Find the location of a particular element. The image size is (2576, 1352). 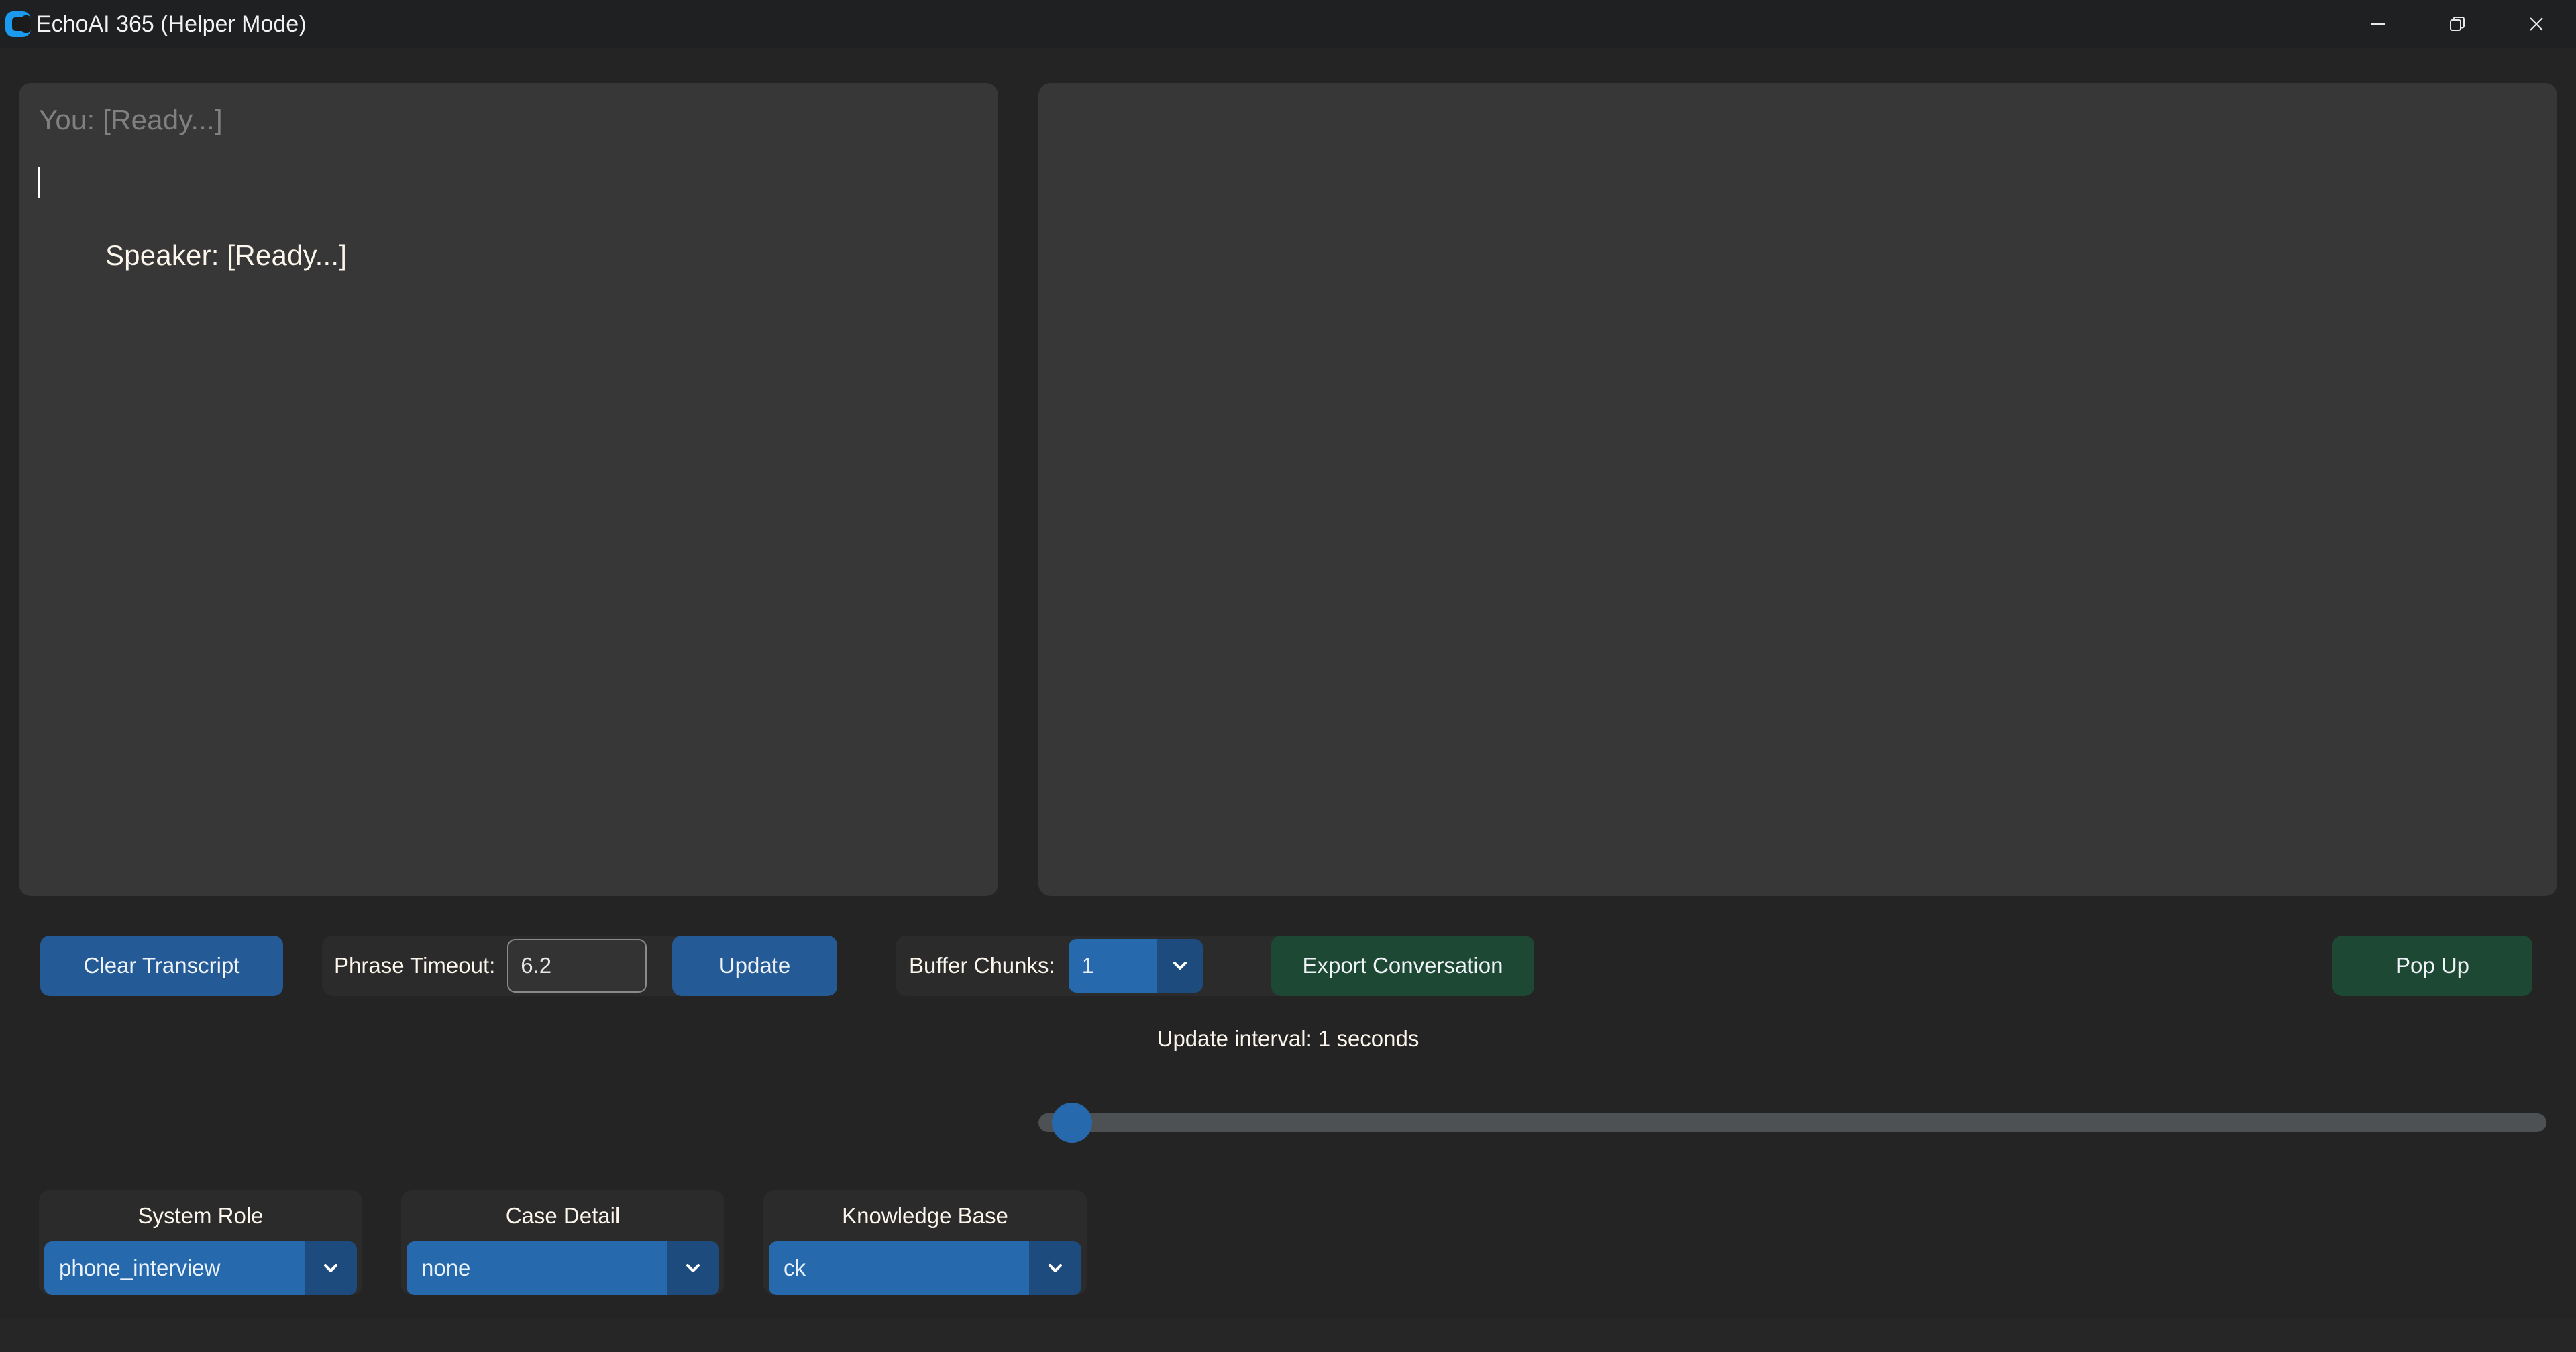

window-title: EchoAI 365 (Helper Mode) is located at coordinates (171, 24).